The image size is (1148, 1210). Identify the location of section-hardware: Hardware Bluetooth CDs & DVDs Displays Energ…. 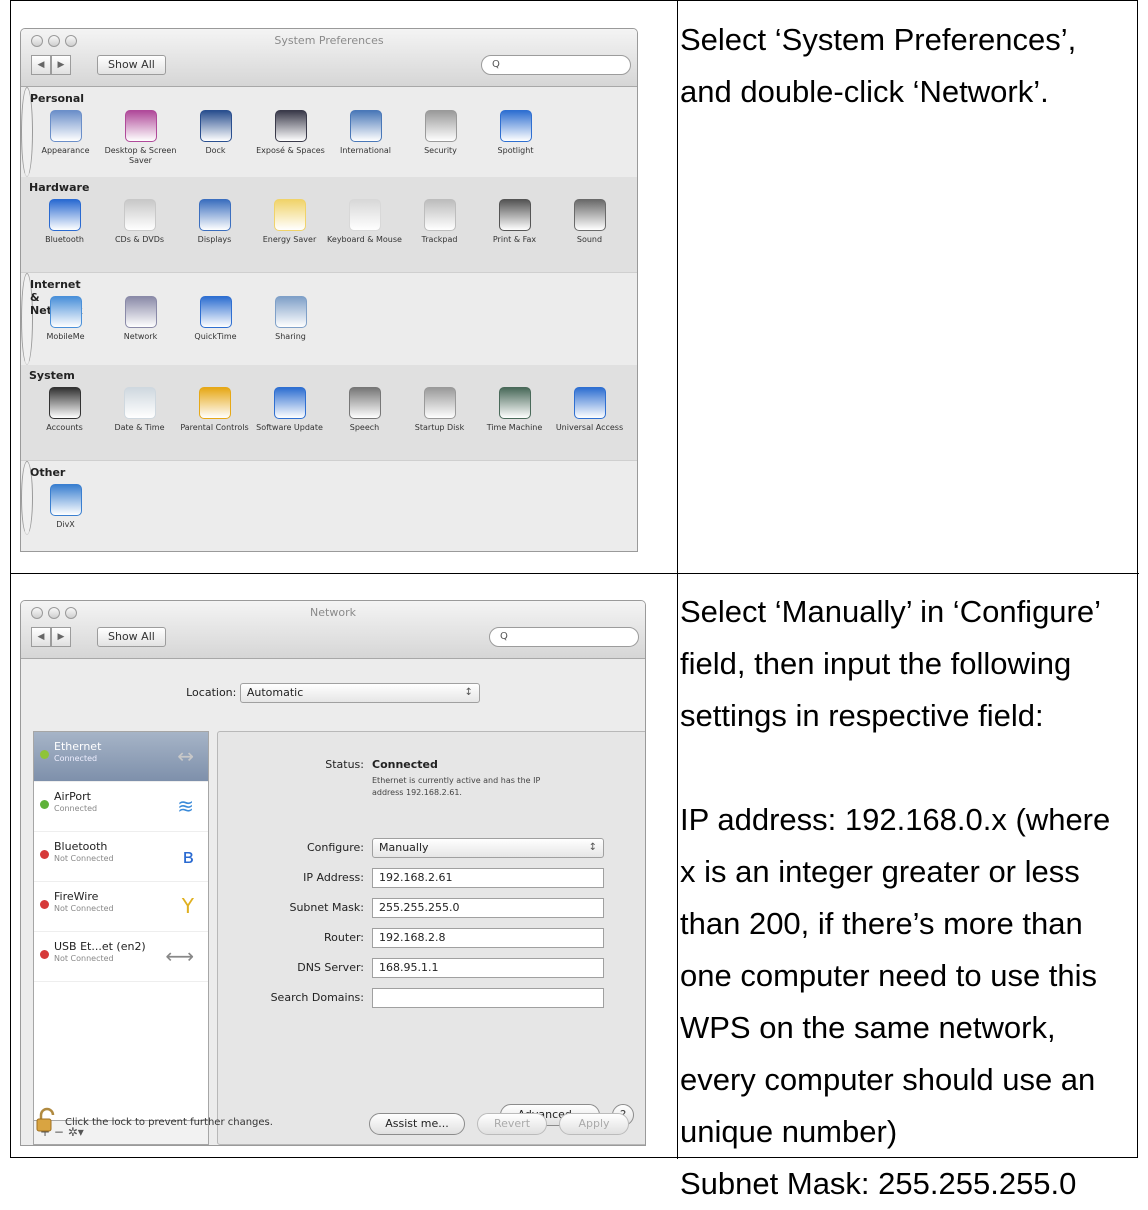
(329, 225).